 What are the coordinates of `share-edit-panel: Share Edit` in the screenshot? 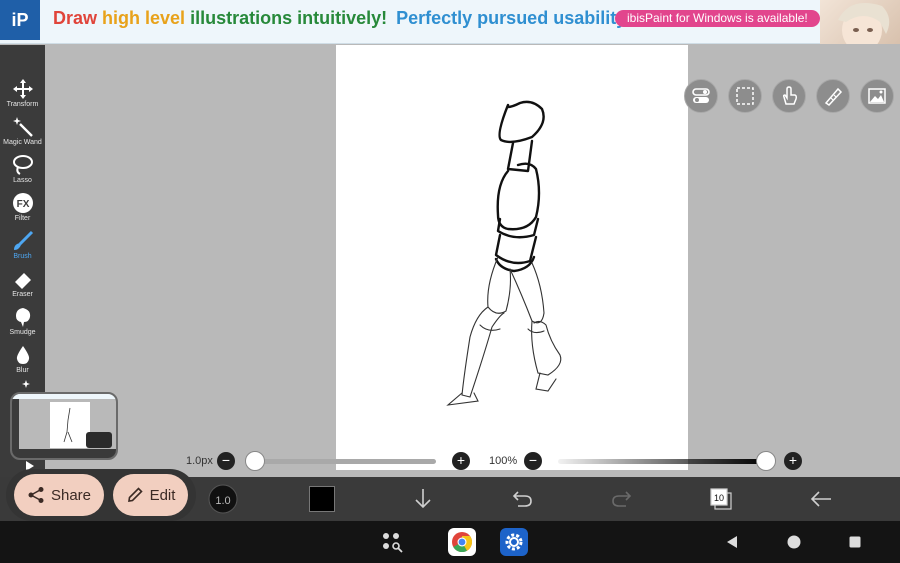 It's located at (101, 495).